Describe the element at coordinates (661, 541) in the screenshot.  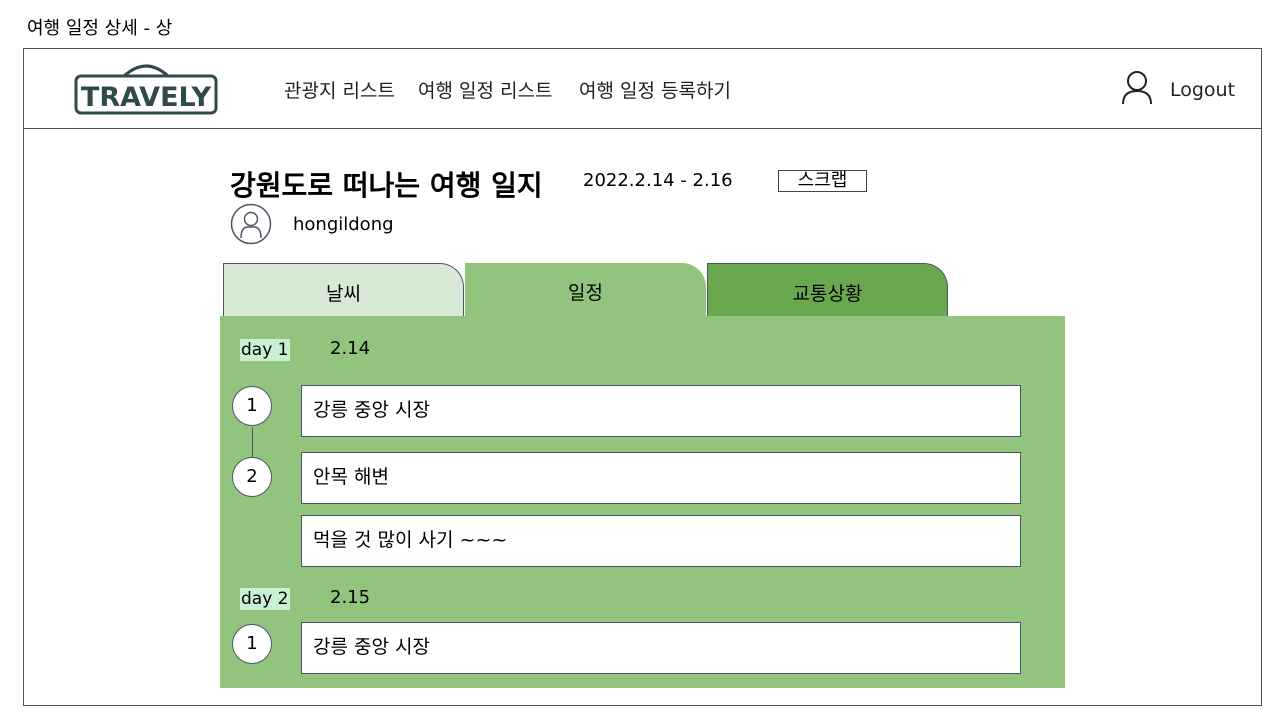
I see `stop-note: 먹을 것 많이 사기 ~~~` at that location.